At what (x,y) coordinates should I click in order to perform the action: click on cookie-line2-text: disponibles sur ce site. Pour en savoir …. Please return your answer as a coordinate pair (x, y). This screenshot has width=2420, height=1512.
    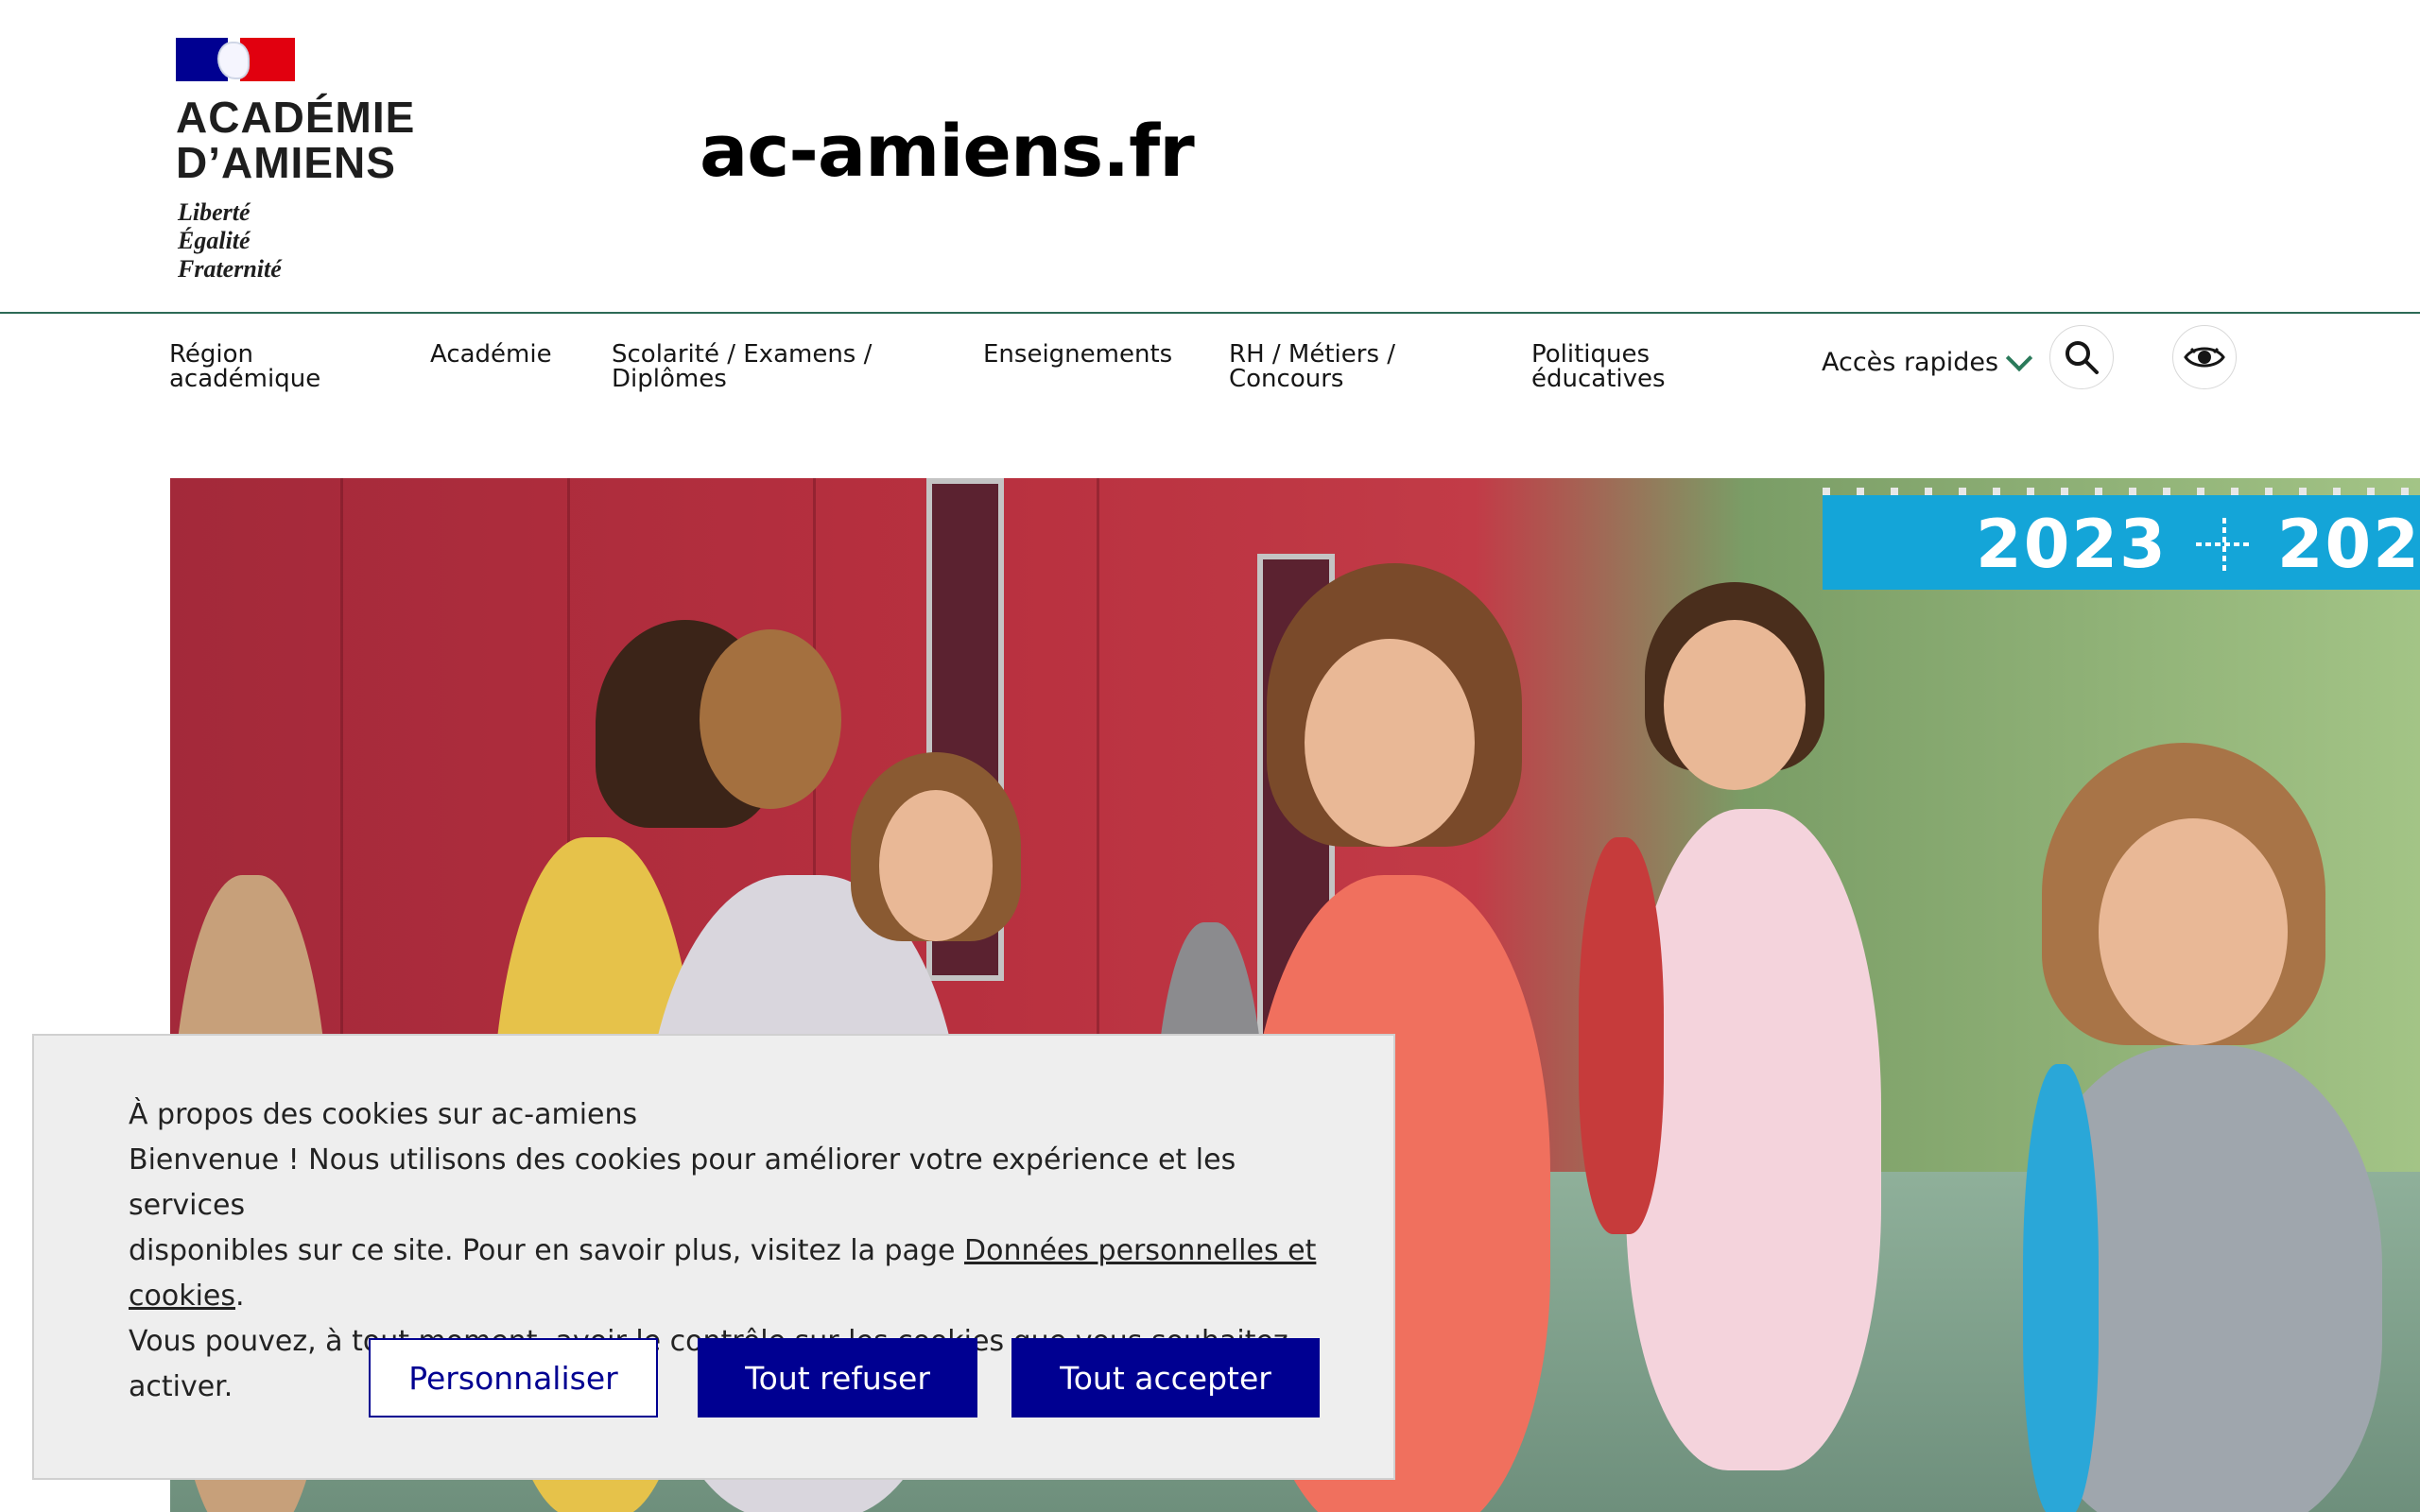
    Looking at the image, I should click on (546, 1250).